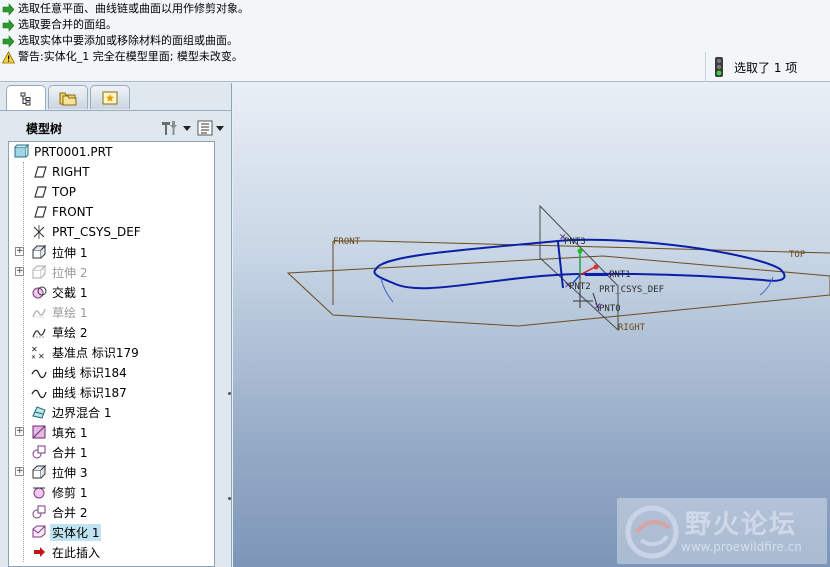 The width and height of the screenshot is (830, 567). I want to click on datum-point-icon: ✕✕✕, so click(38, 352).